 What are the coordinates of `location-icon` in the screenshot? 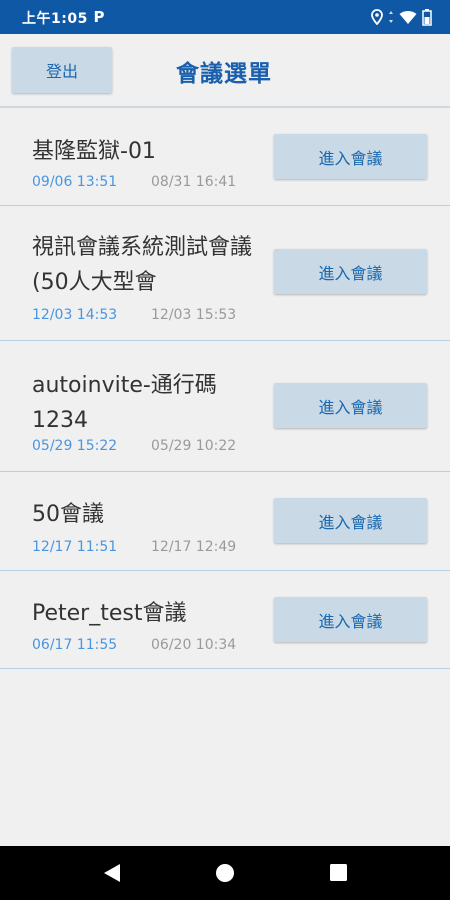 It's located at (377, 17).